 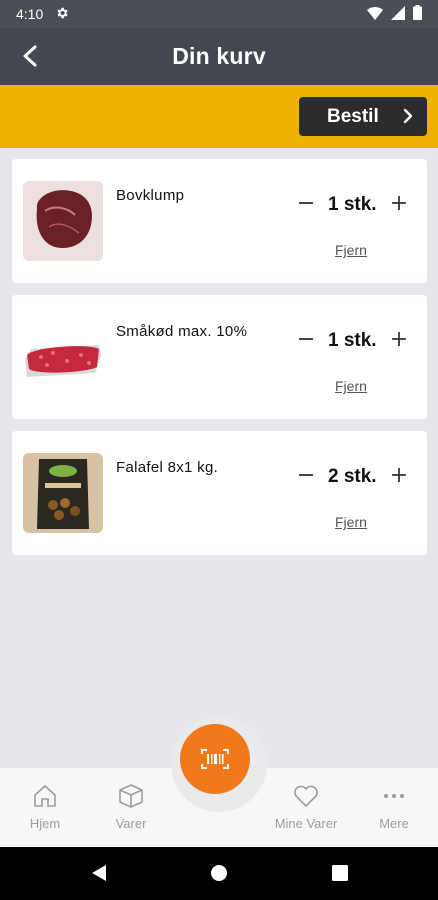 I want to click on back-arrow-icon, so click(x=30, y=56).